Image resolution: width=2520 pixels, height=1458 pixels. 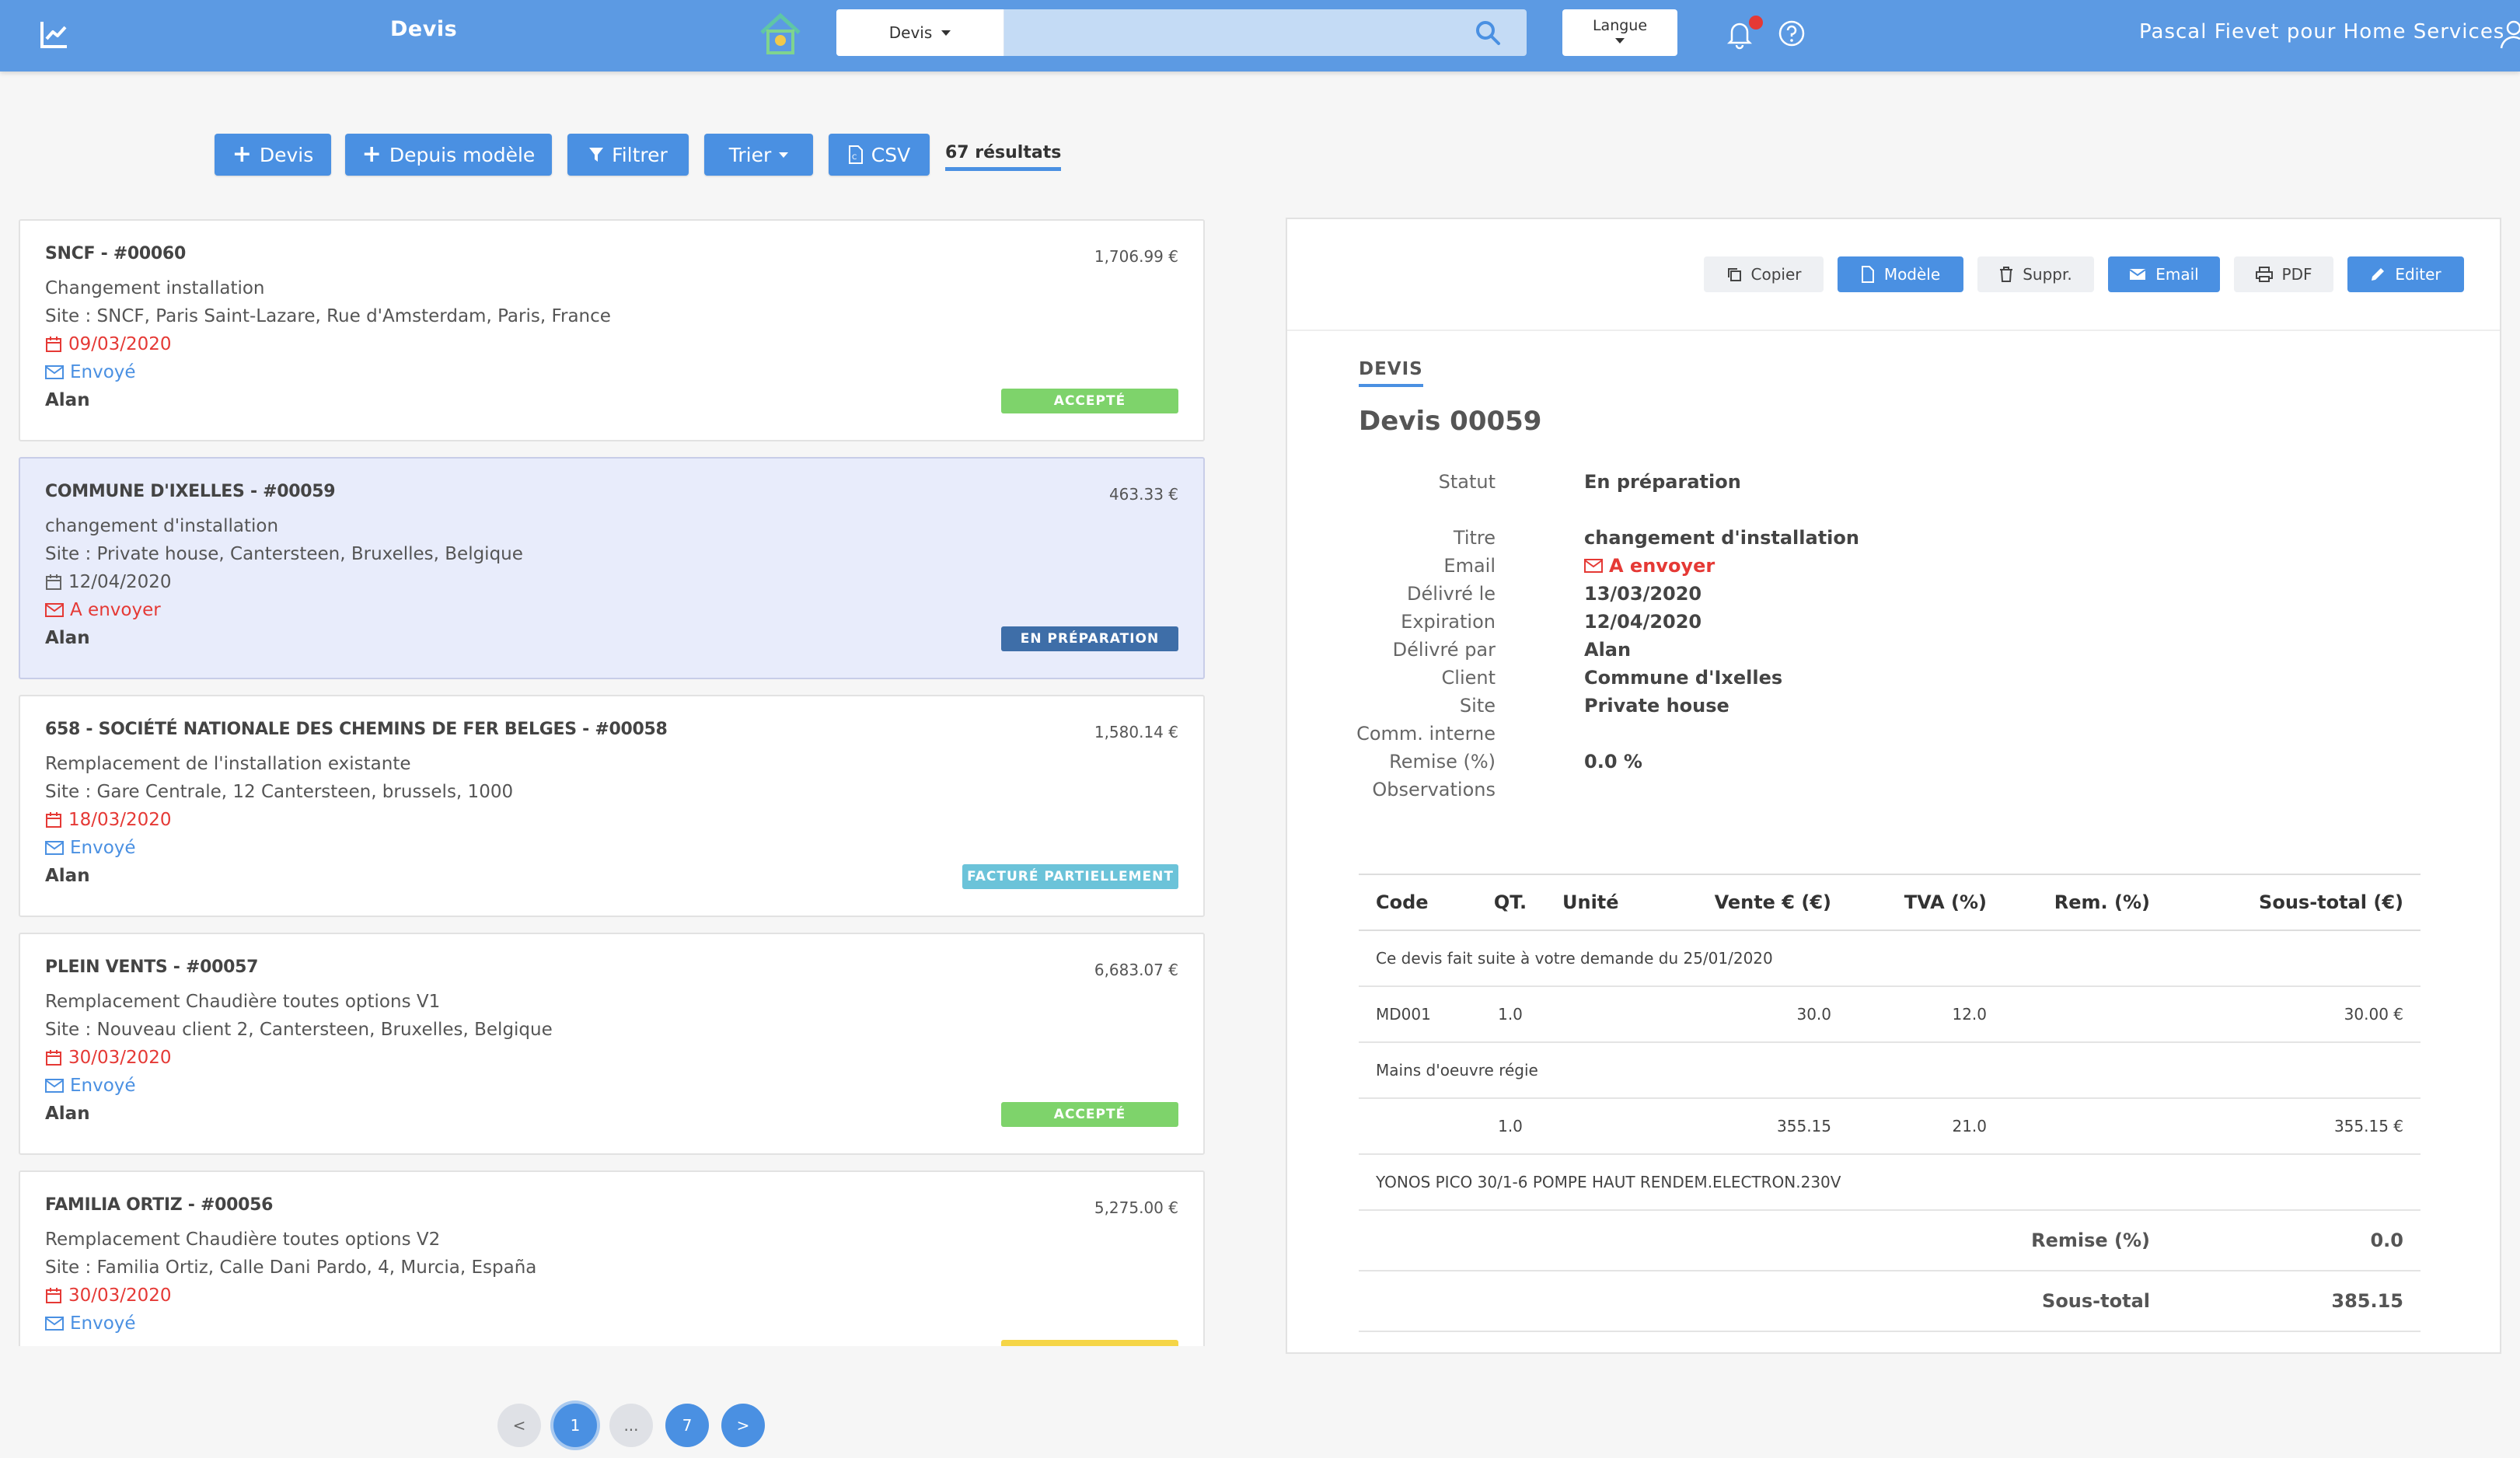 I want to click on quote-date: 12/04/2020, so click(x=108, y=582).